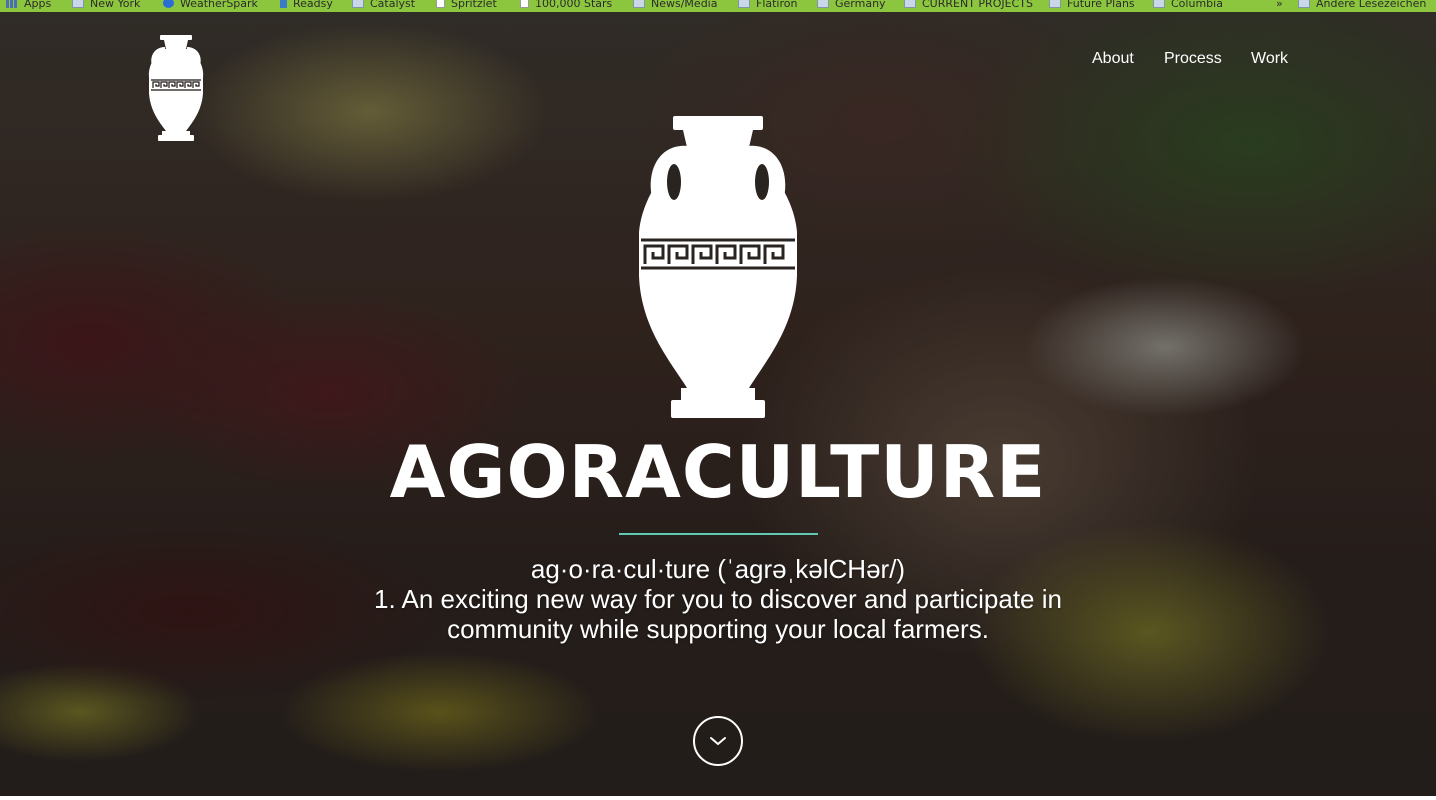 This screenshot has width=1436, height=800. Describe the element at coordinates (168, 4) in the screenshot. I see `weatherspark-icon` at that location.